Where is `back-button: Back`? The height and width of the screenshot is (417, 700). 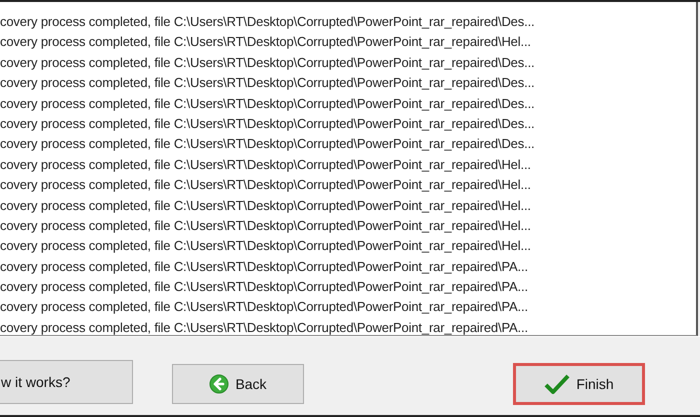 back-button: Back is located at coordinates (238, 384).